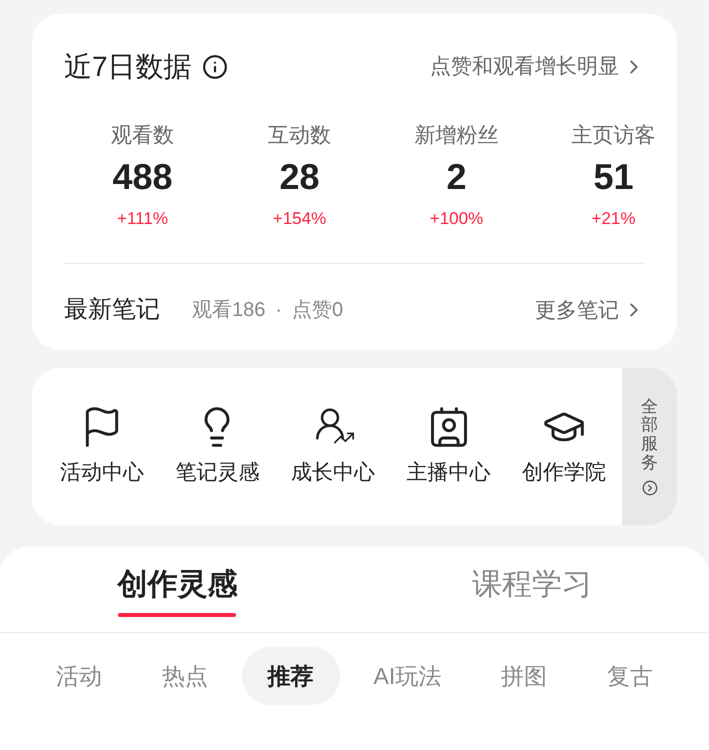 The image size is (709, 750). I want to click on service-item: 笔记灵感, so click(217, 447).